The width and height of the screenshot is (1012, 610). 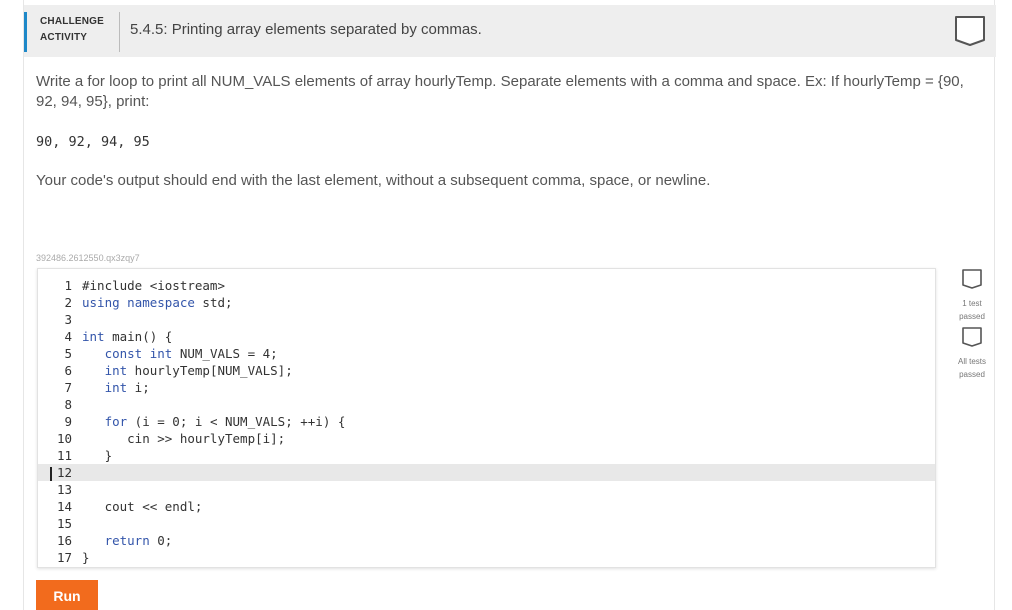 I want to click on test-status-panel: 1 test passed All tests passed, so click(x=972, y=326).